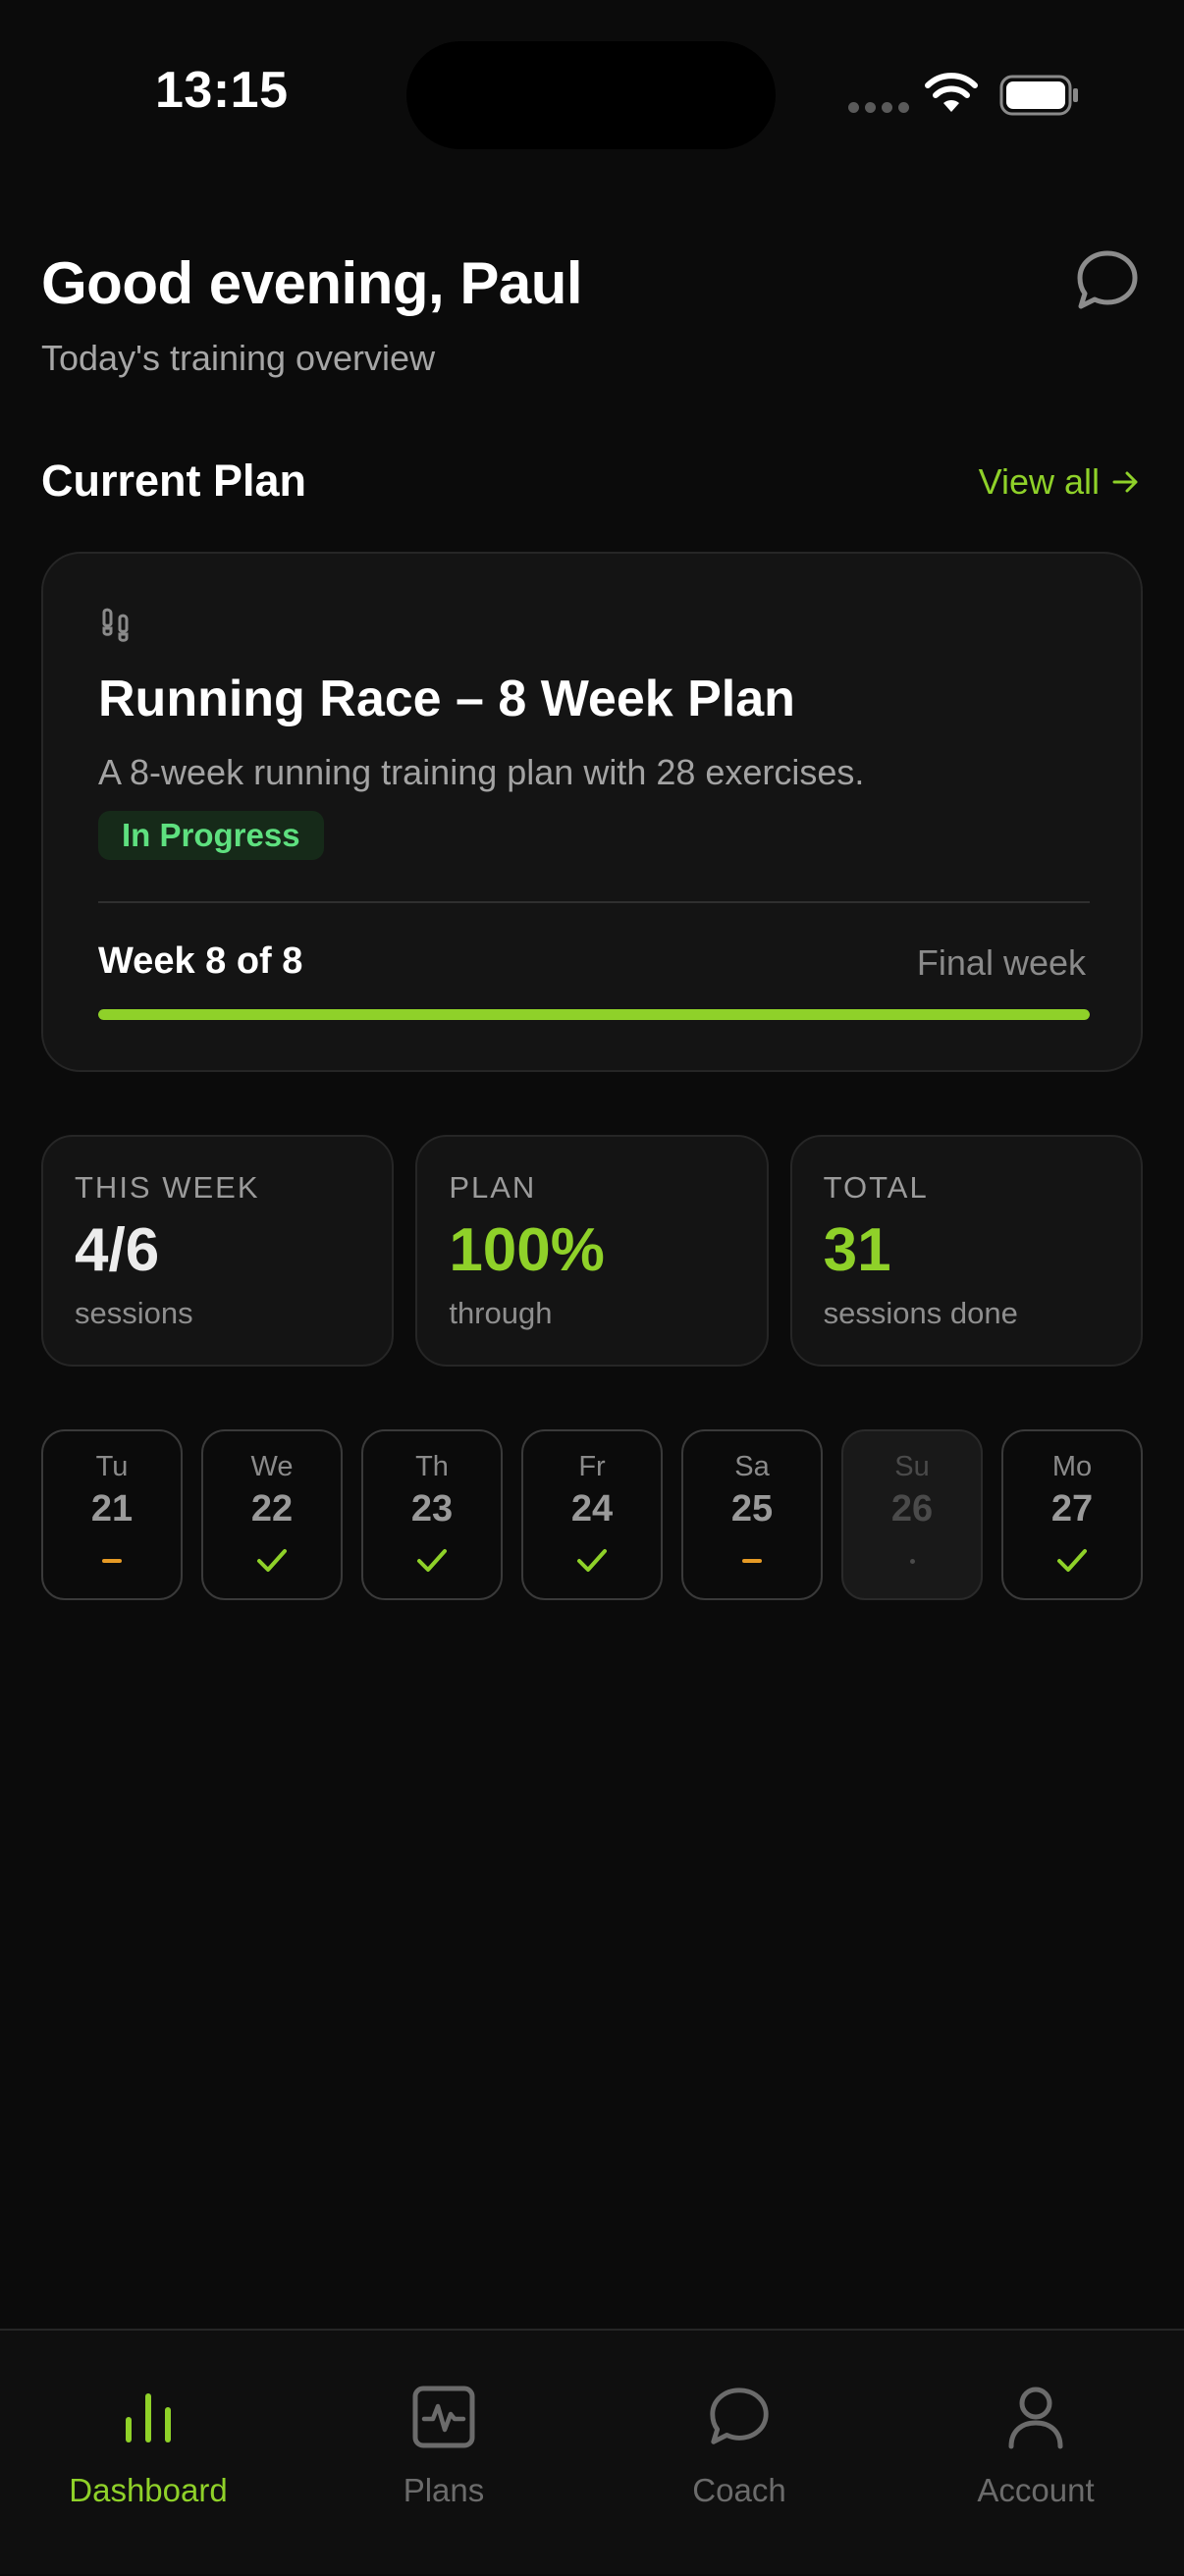  What do you see at coordinates (200, 961) in the screenshot?
I see `week-label: Week 8 of 8` at bounding box center [200, 961].